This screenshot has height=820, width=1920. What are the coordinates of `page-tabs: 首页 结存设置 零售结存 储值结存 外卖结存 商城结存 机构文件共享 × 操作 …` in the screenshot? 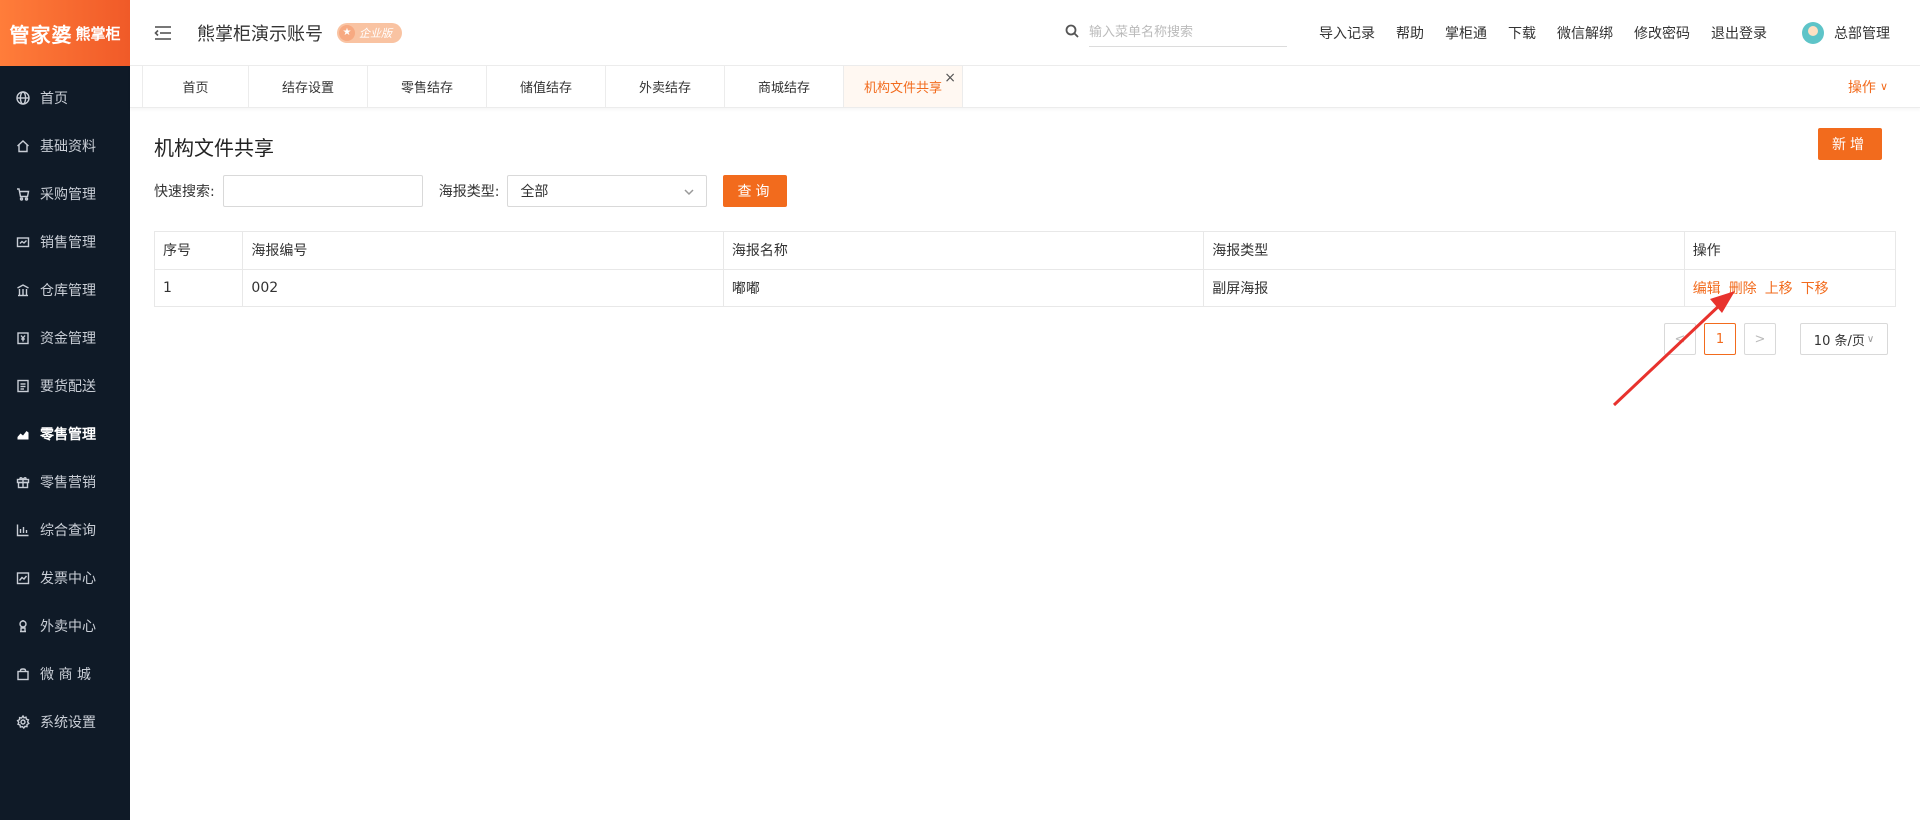 It's located at (1025, 87).